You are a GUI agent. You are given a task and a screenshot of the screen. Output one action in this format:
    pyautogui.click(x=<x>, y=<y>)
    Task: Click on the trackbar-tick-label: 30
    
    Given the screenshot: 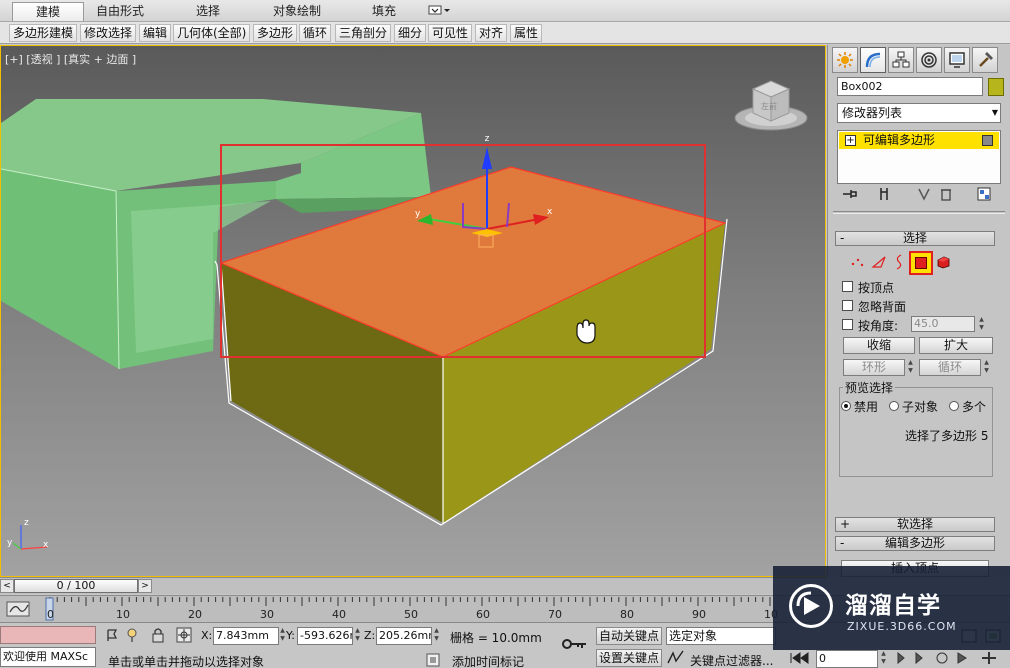 What is the action you would take?
    pyautogui.click(x=267, y=614)
    